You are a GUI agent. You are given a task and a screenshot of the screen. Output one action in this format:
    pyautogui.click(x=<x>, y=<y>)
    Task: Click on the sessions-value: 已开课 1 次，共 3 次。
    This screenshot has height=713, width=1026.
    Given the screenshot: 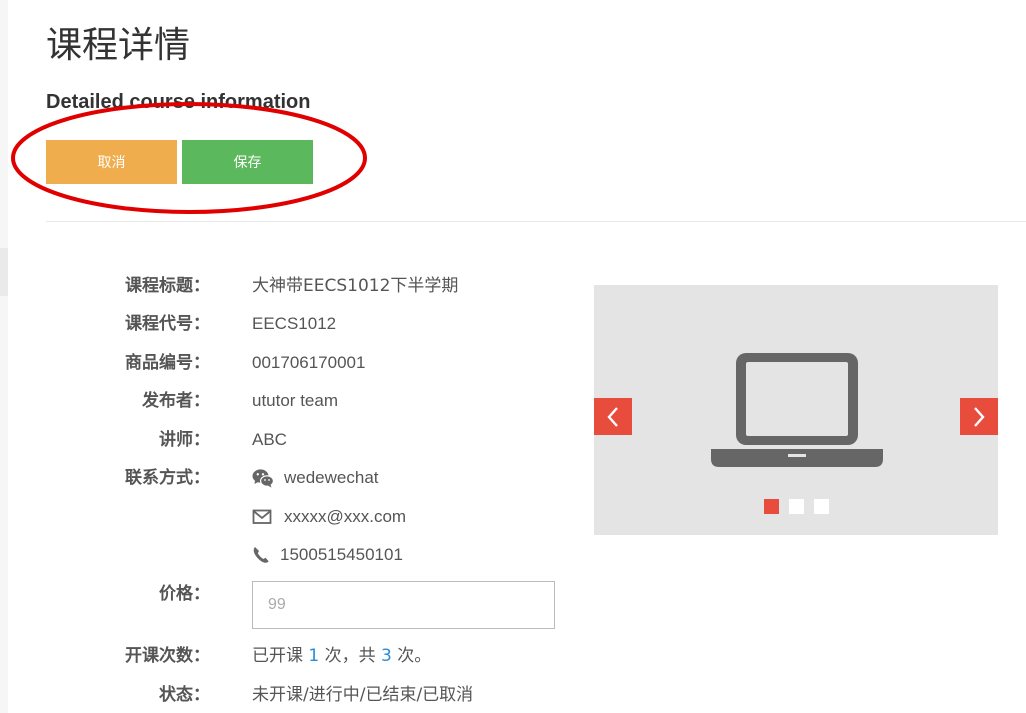 What is the action you would take?
    pyautogui.click(x=341, y=656)
    